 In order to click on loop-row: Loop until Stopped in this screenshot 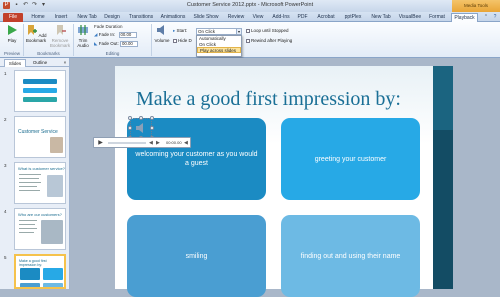, I will do `click(267, 30)`.